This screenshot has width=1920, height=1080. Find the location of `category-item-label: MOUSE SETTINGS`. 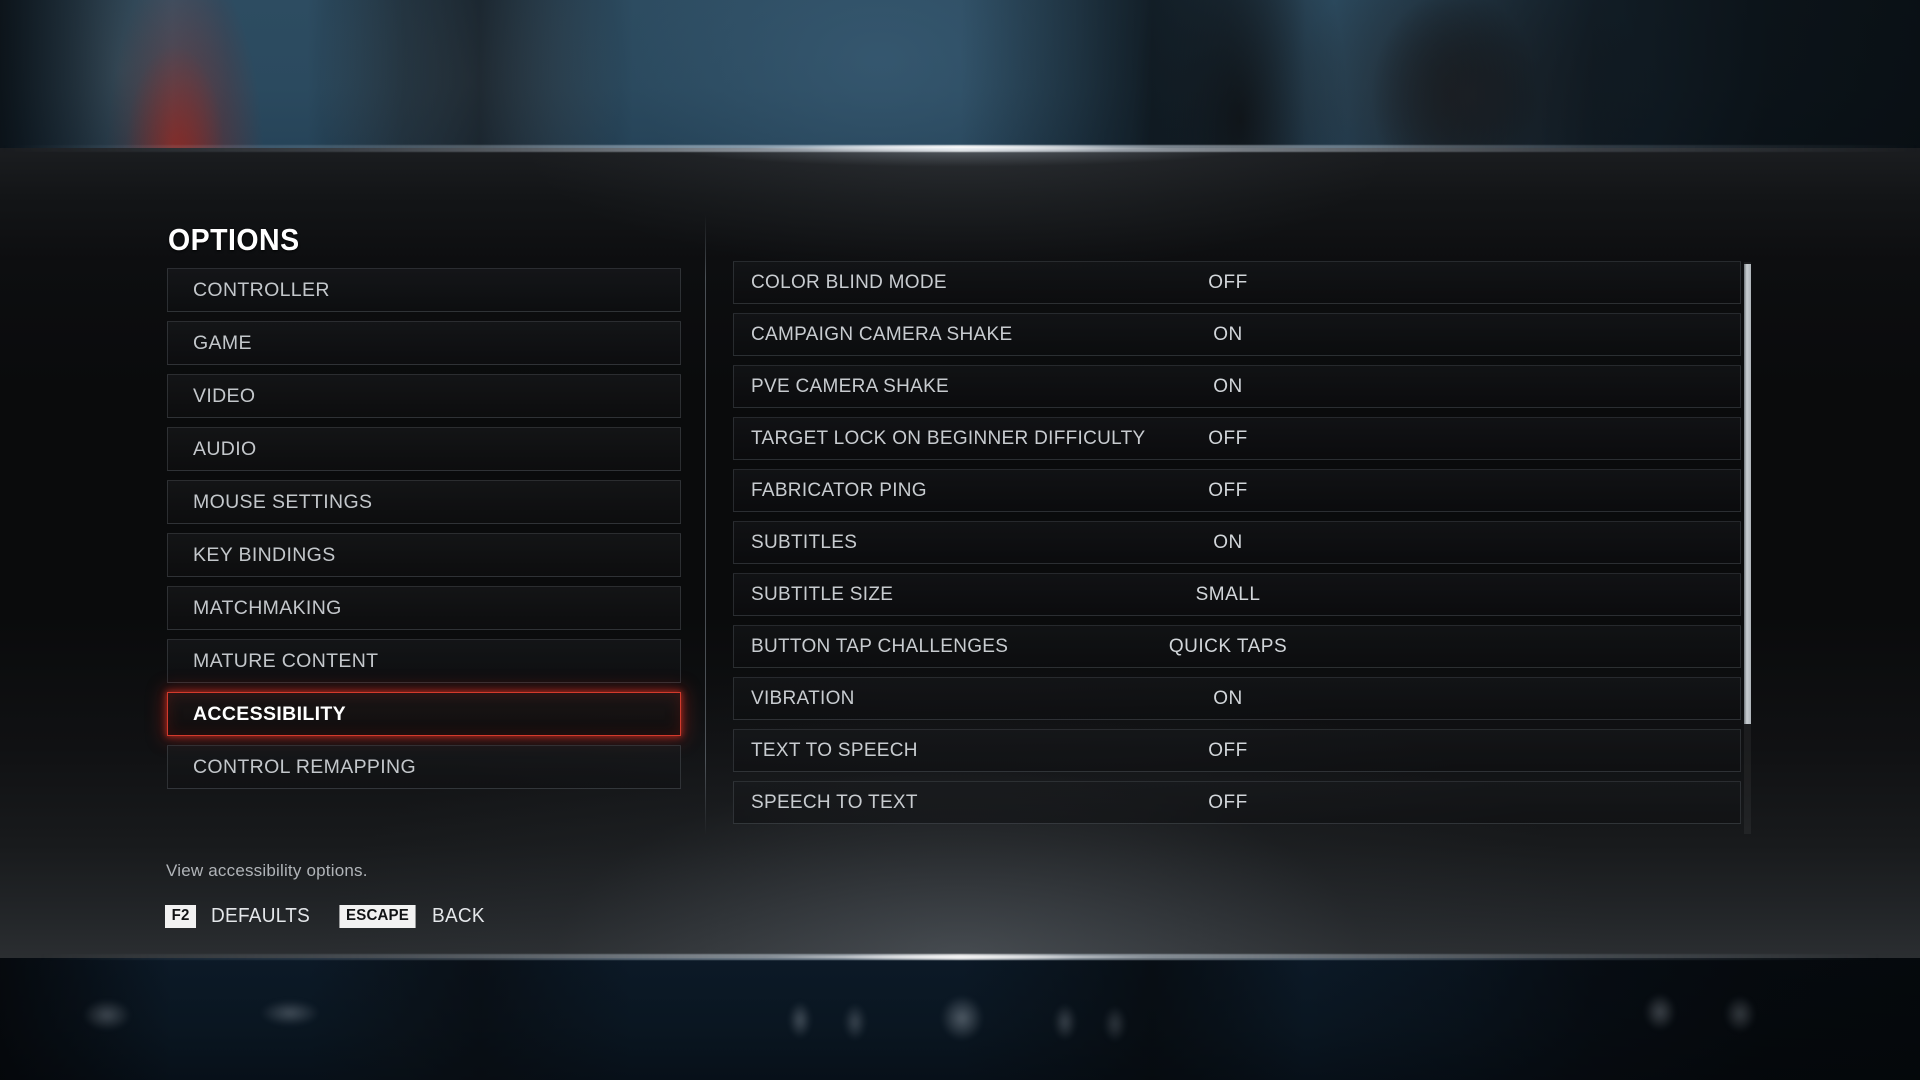

category-item-label: MOUSE SETTINGS is located at coordinates (283, 501).